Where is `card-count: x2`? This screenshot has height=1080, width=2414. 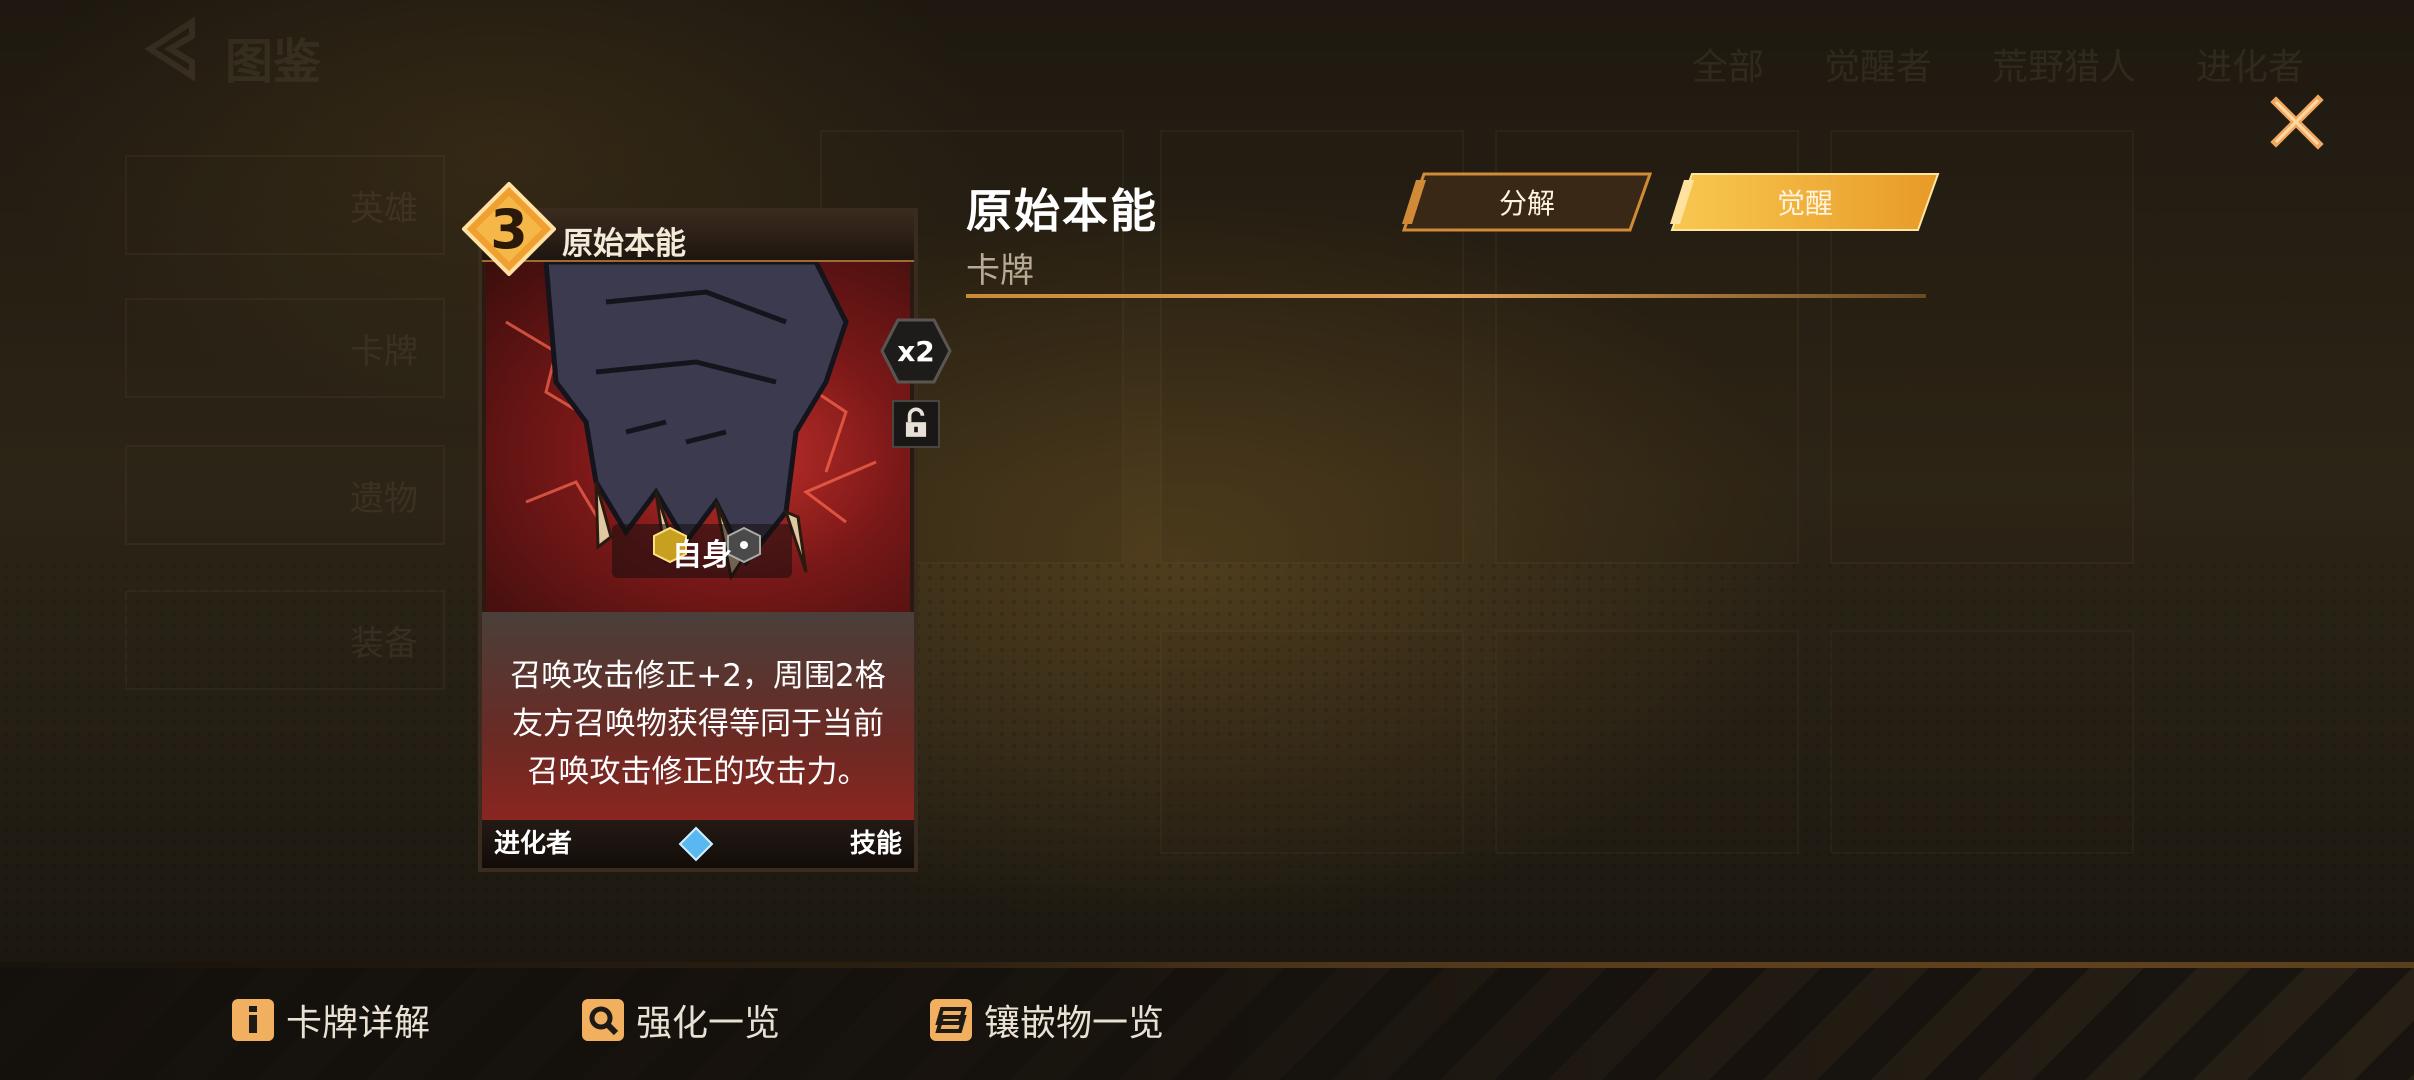 card-count: x2 is located at coordinates (916, 351).